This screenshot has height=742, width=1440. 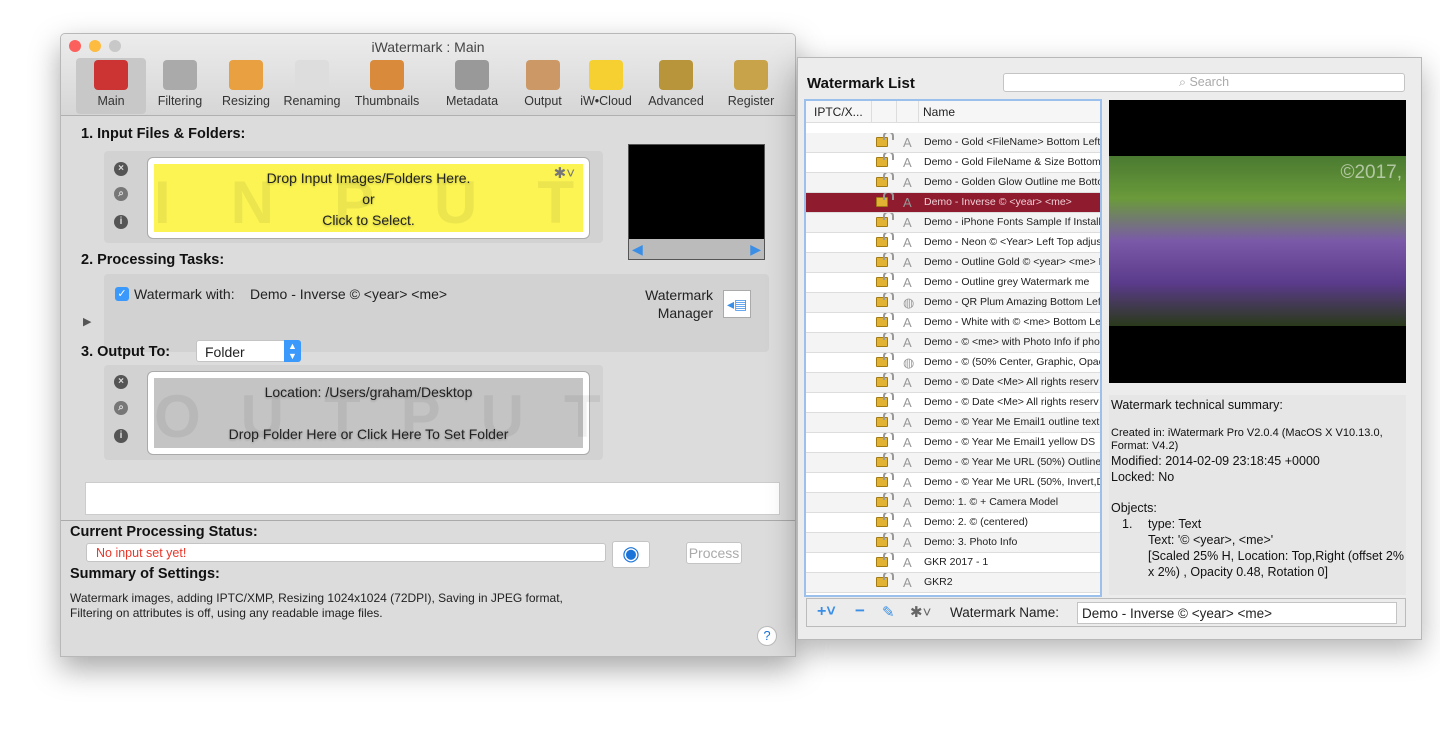 What do you see at coordinates (953, 443) in the screenshot?
I see `table-row: A Demo - © Year Me Email1 yellow DS` at bounding box center [953, 443].